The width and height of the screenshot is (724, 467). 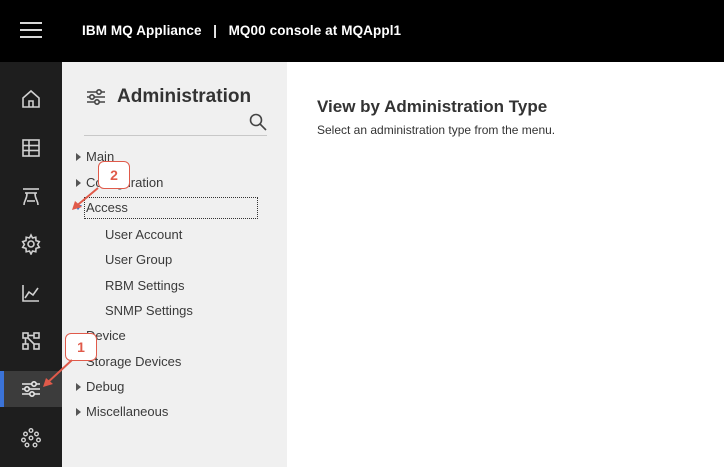 I want to click on chart-icon, so click(x=30, y=293).